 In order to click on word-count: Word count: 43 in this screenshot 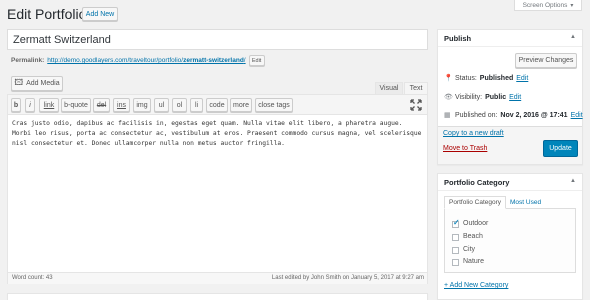, I will do `click(32, 278)`.